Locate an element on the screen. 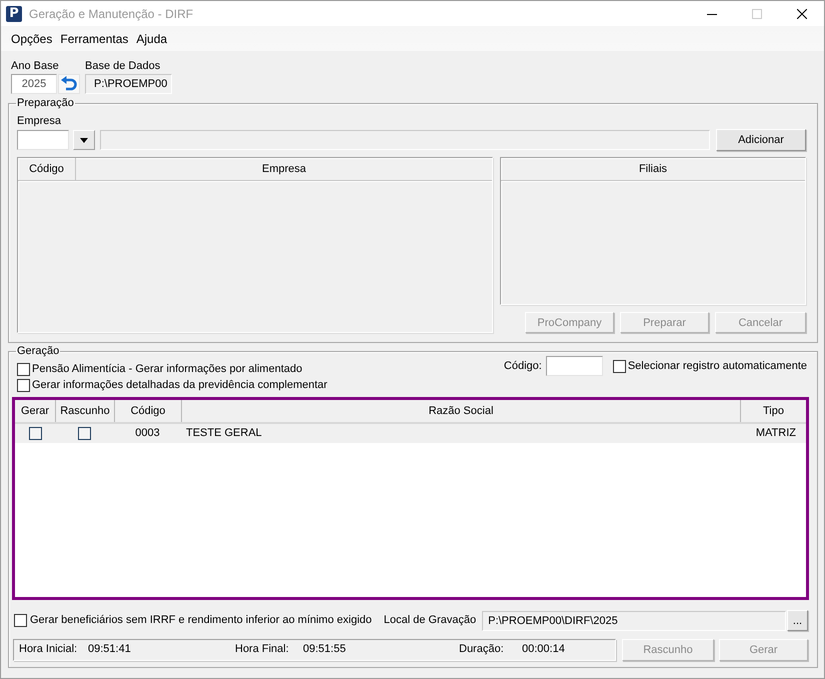  field-label: Empresa is located at coordinates (39, 121).